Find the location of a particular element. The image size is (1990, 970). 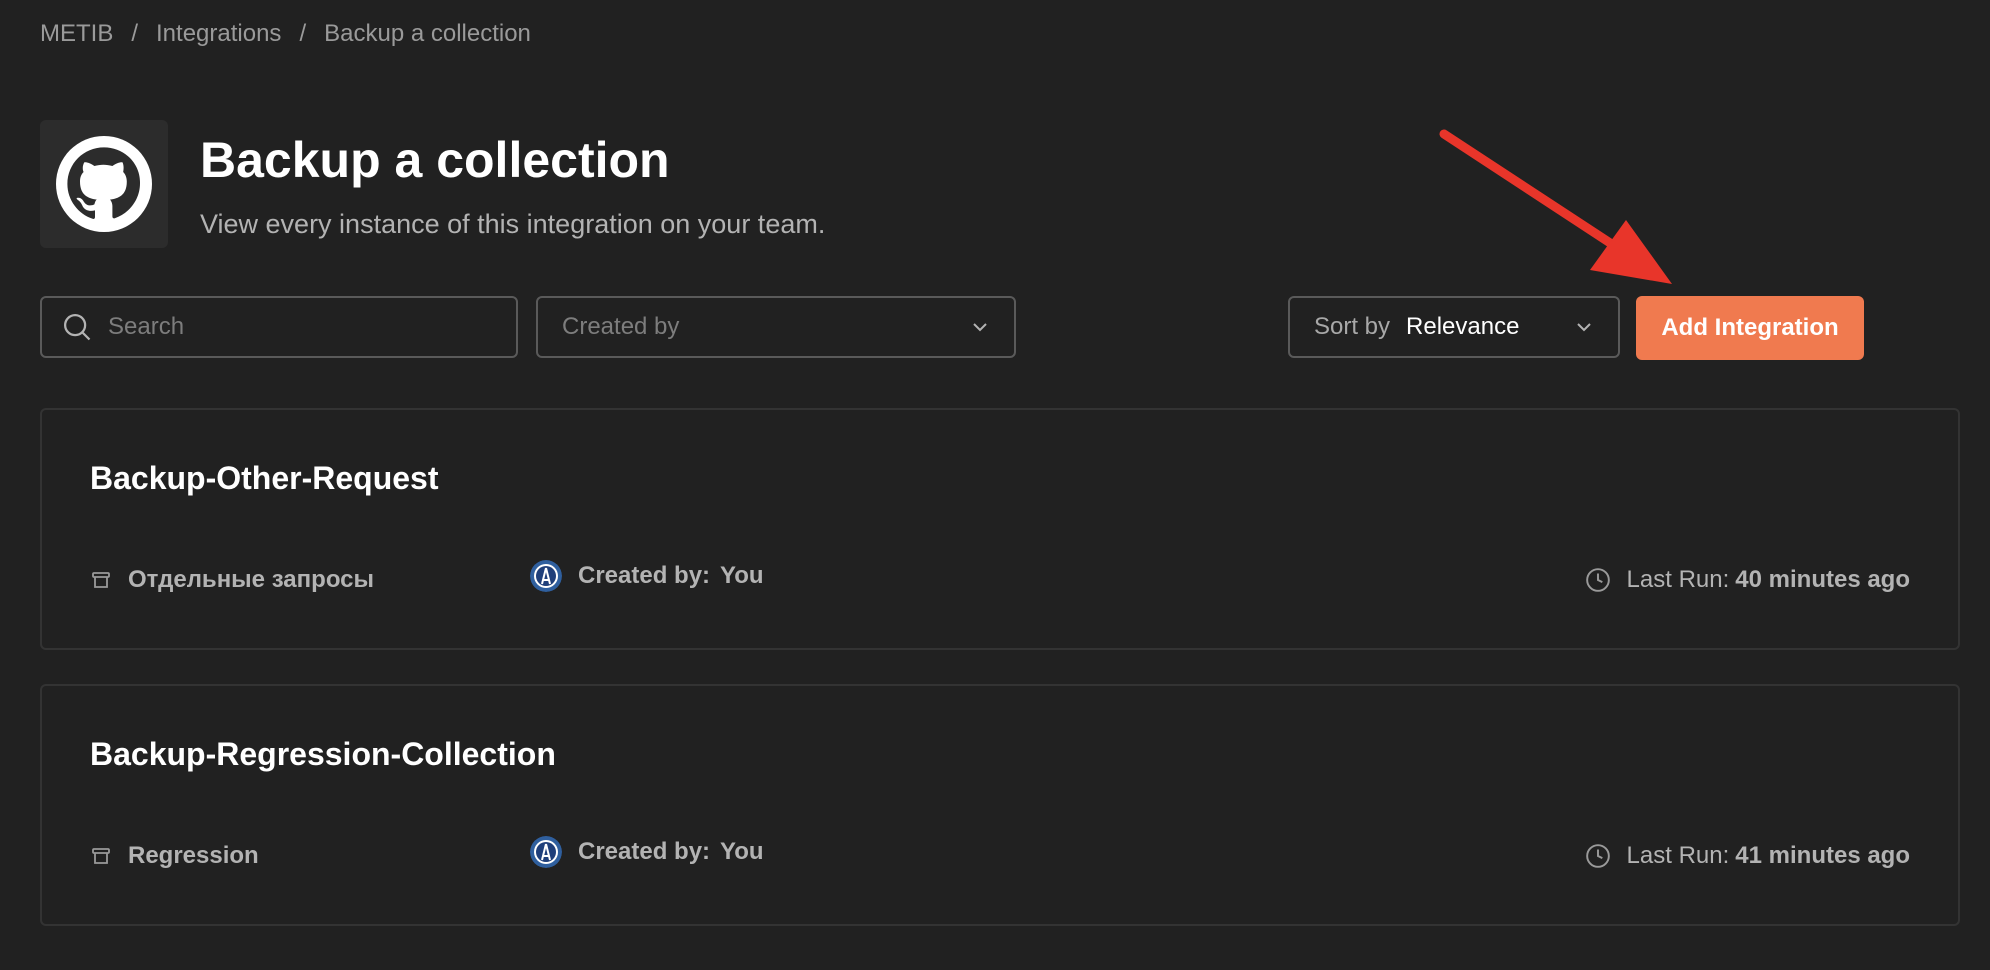

search-input is located at coordinates (298, 327).